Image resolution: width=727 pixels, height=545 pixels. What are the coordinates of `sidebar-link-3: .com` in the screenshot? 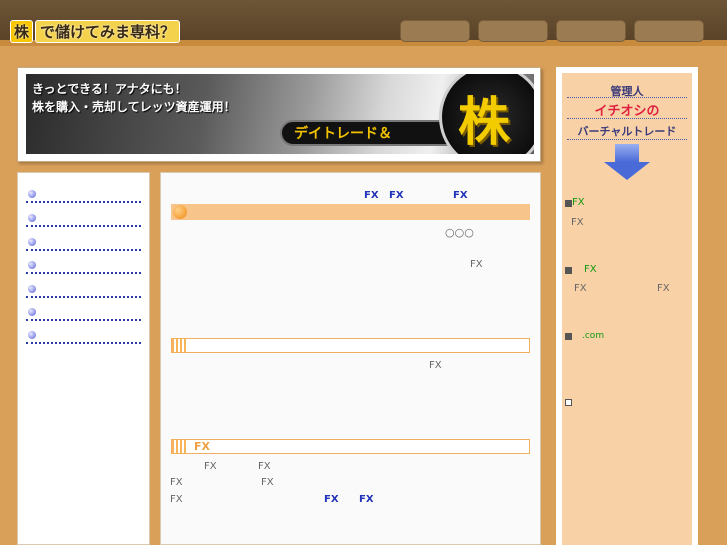 It's located at (593, 336).